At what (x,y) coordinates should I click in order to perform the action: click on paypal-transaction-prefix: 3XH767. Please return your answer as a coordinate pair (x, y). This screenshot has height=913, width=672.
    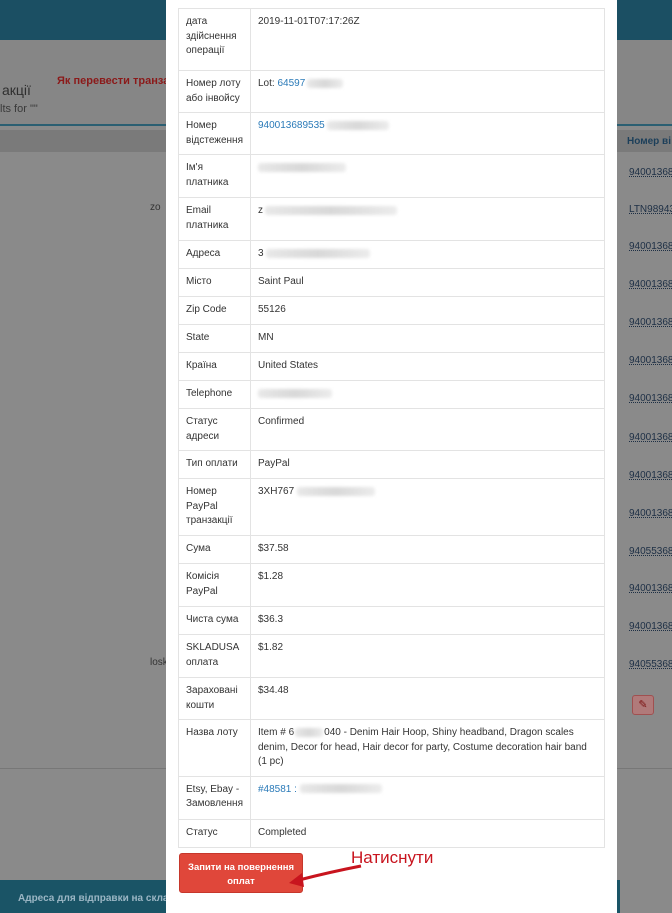
    Looking at the image, I should click on (276, 491).